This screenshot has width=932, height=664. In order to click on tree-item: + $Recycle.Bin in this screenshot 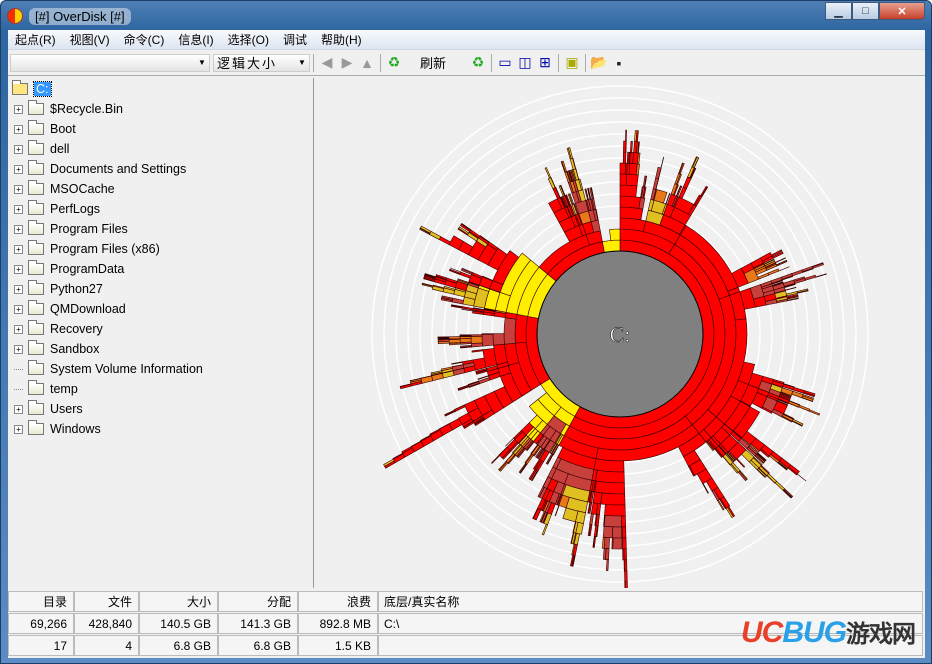, I will do `click(68, 109)`.